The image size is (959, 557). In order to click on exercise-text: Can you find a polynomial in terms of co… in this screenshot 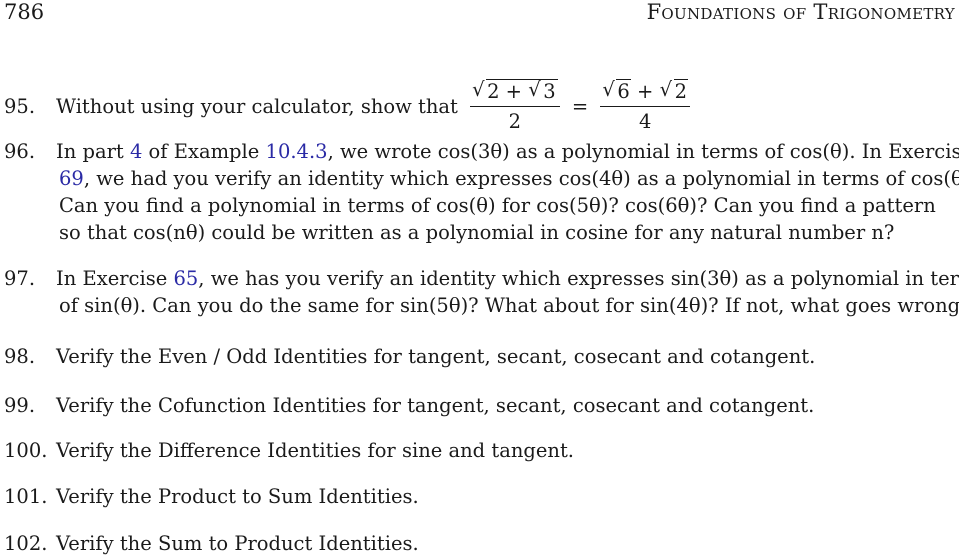, I will do `click(497, 205)`.